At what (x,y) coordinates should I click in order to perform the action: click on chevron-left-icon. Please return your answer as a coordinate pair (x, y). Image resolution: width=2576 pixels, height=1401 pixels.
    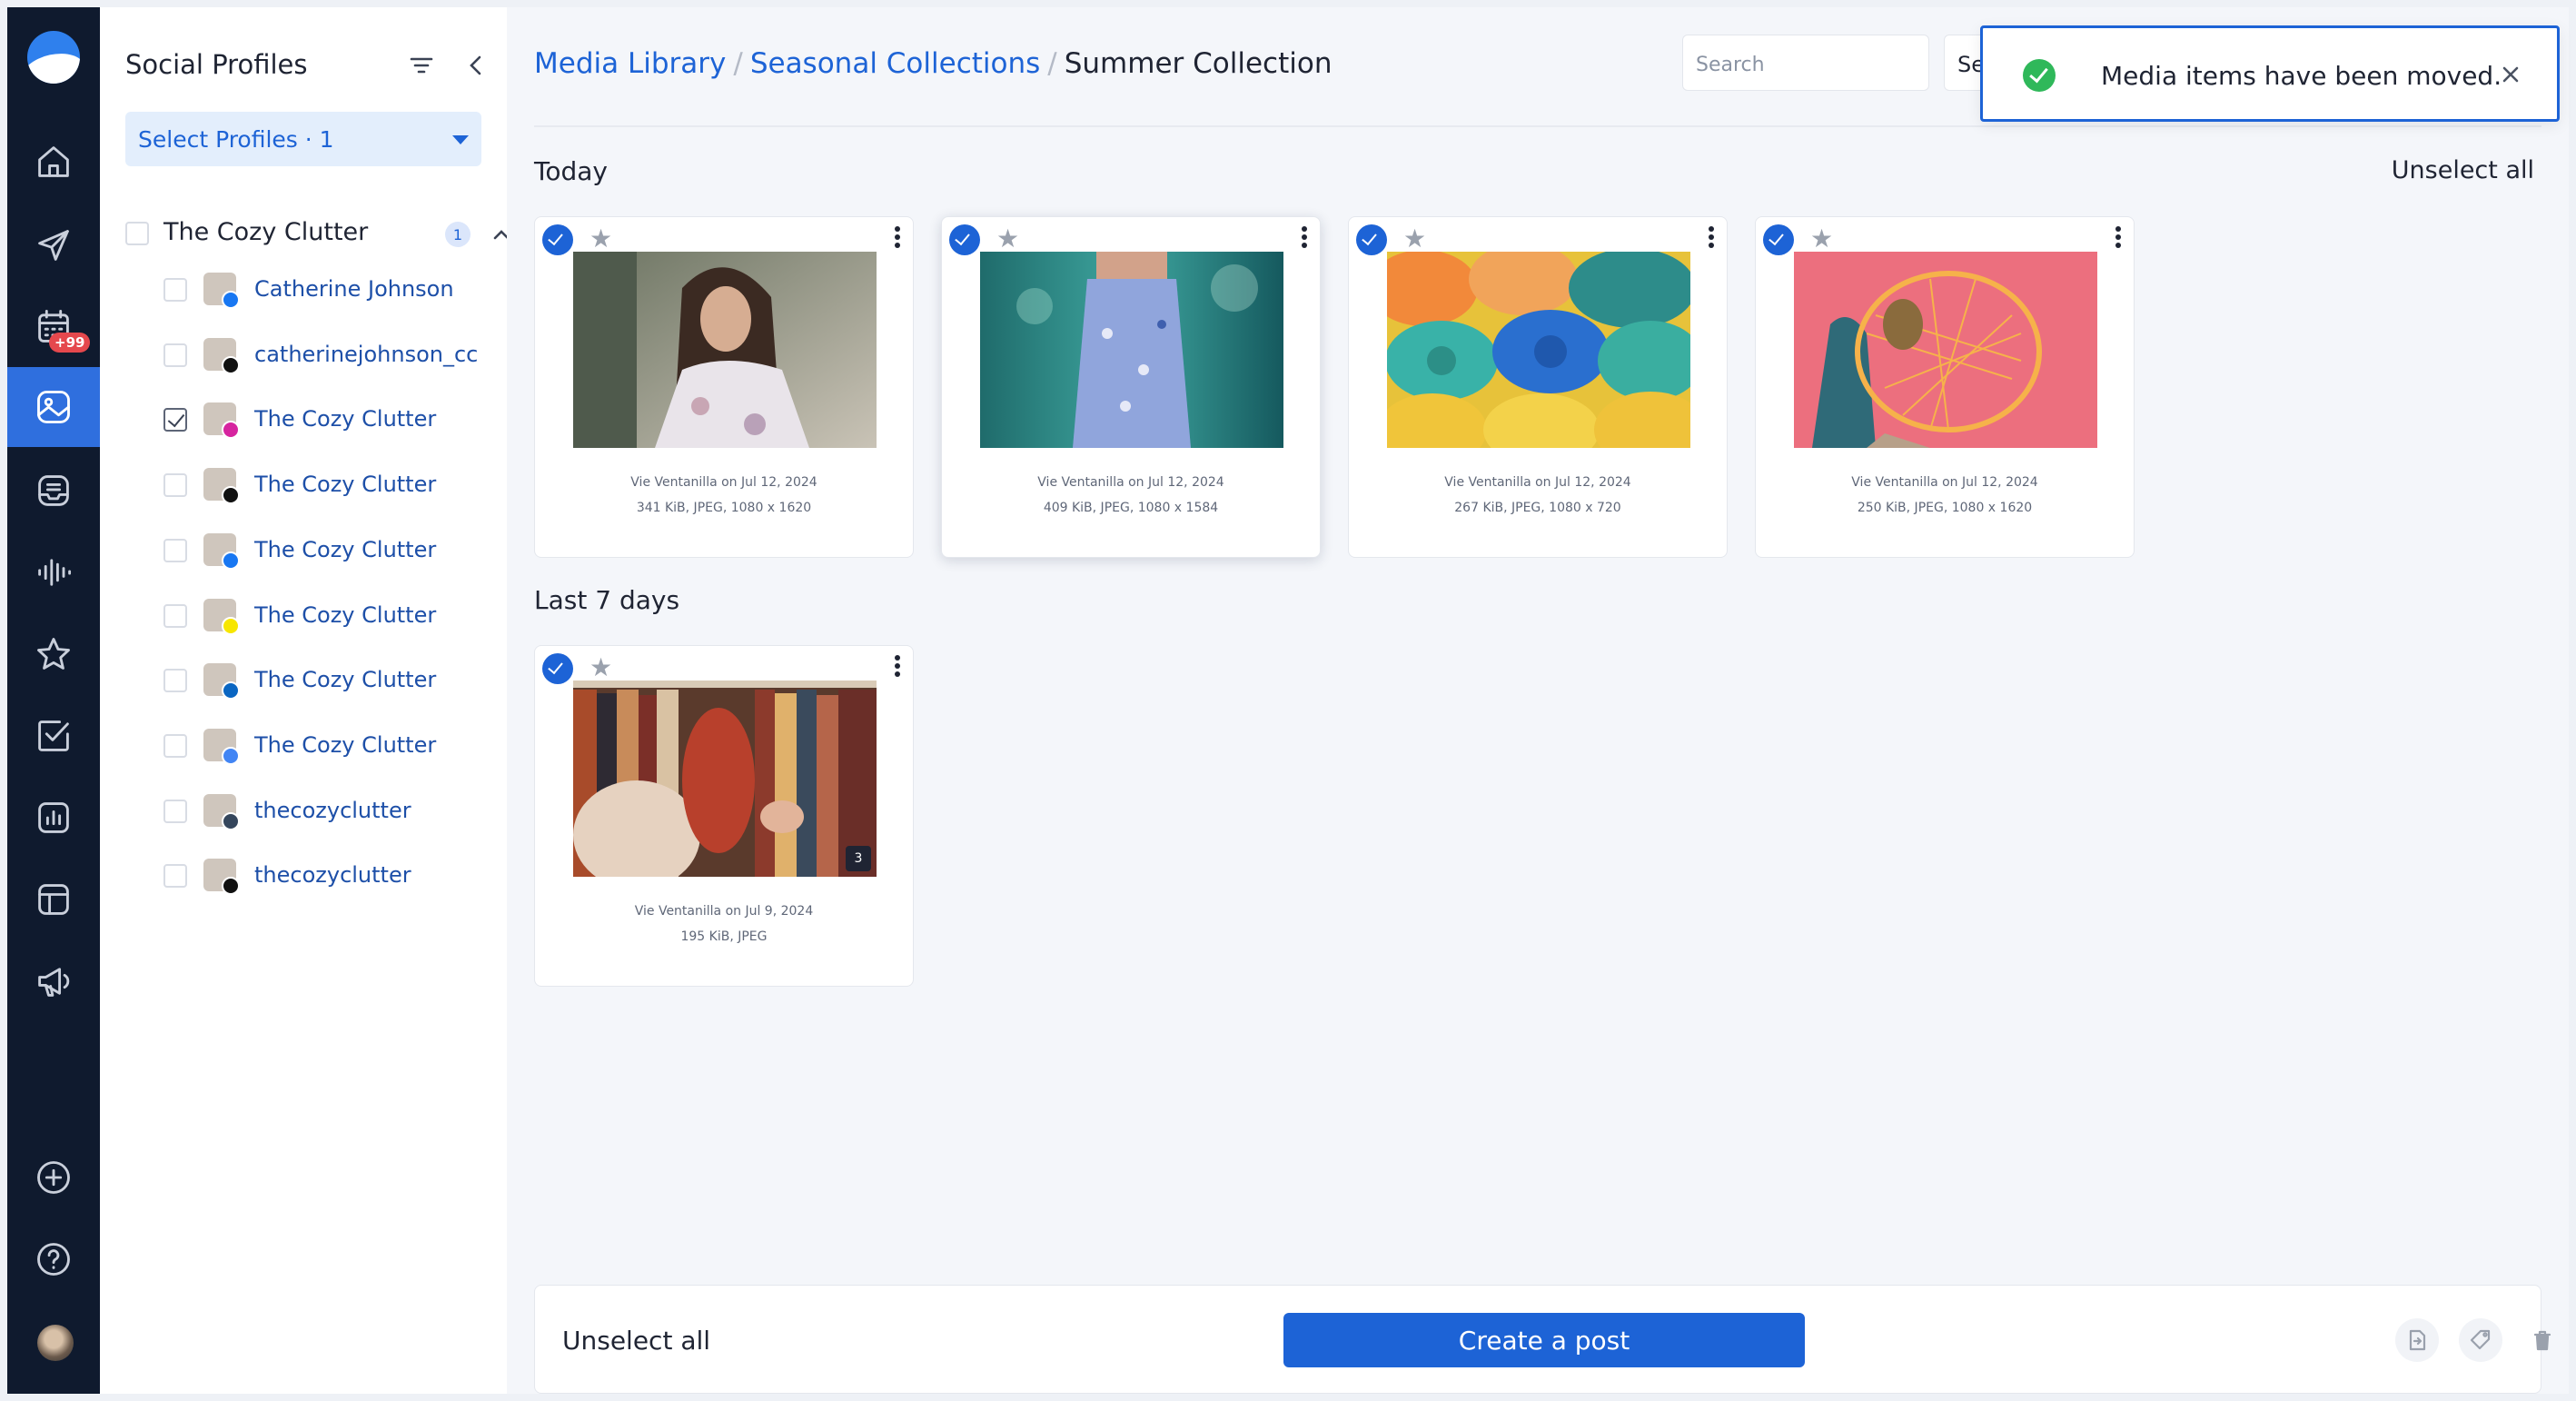
    Looking at the image, I should click on (476, 65).